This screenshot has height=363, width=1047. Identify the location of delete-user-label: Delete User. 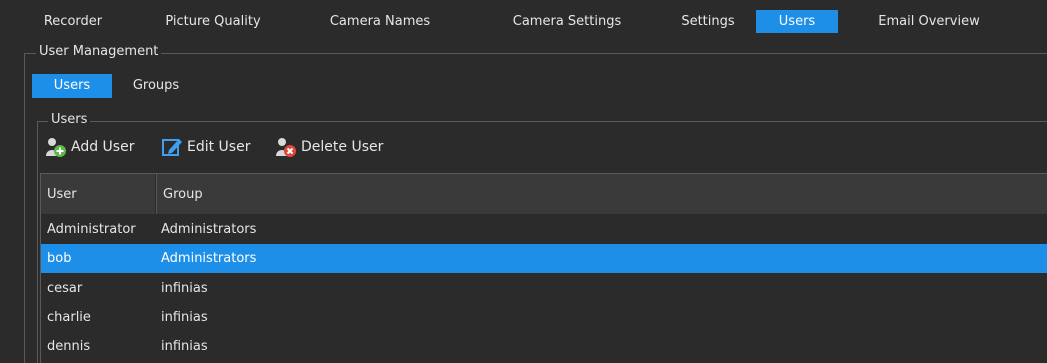
(342, 147).